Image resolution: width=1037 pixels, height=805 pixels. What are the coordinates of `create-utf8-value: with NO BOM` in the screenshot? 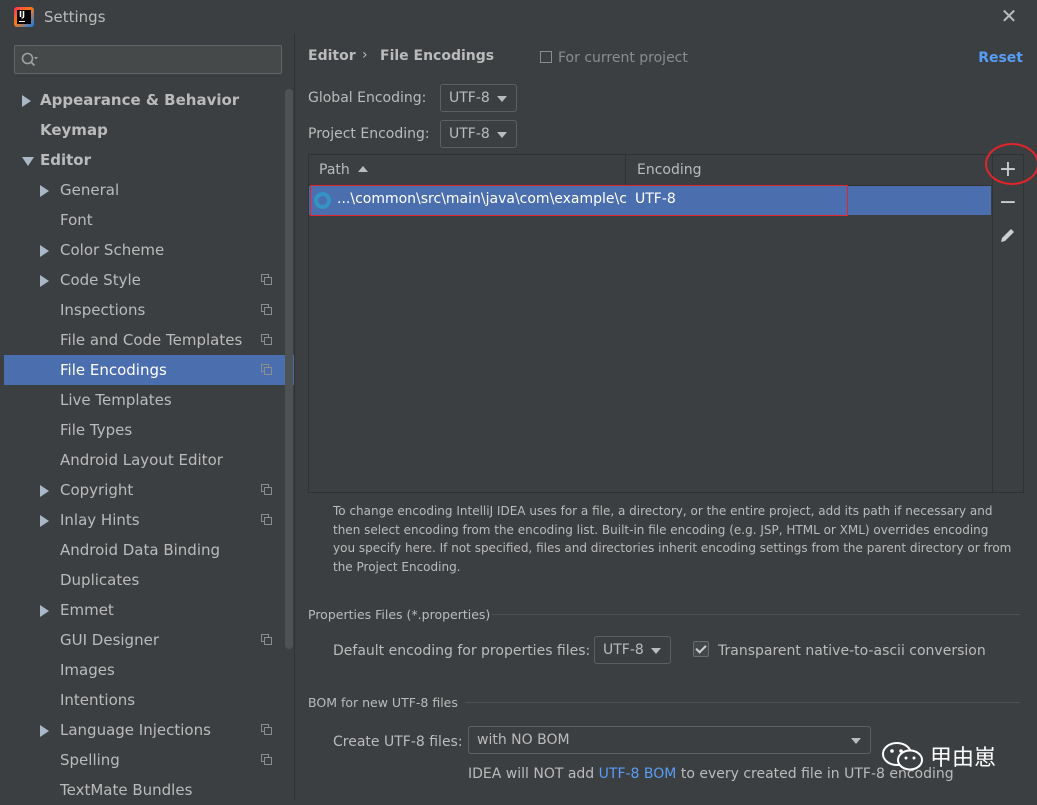 It's located at (523, 740).